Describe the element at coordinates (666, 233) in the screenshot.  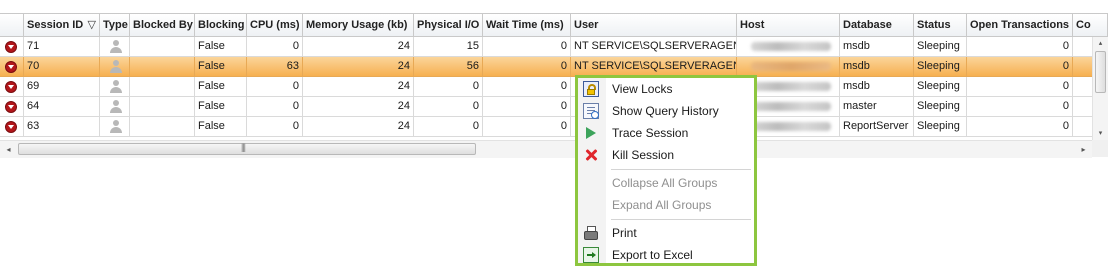
I see `menu-item-print: Print` at that location.